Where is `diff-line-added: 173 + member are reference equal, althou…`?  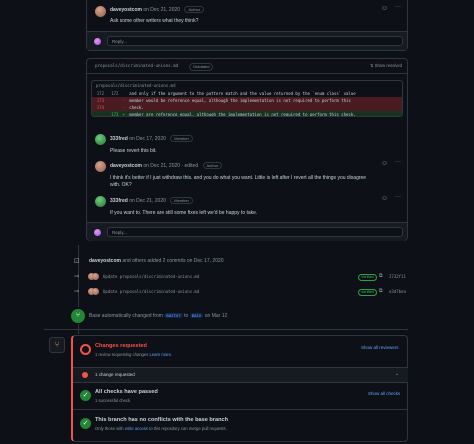 diff-line-added: 173 + member are reference equal, althou… is located at coordinates (247, 113).